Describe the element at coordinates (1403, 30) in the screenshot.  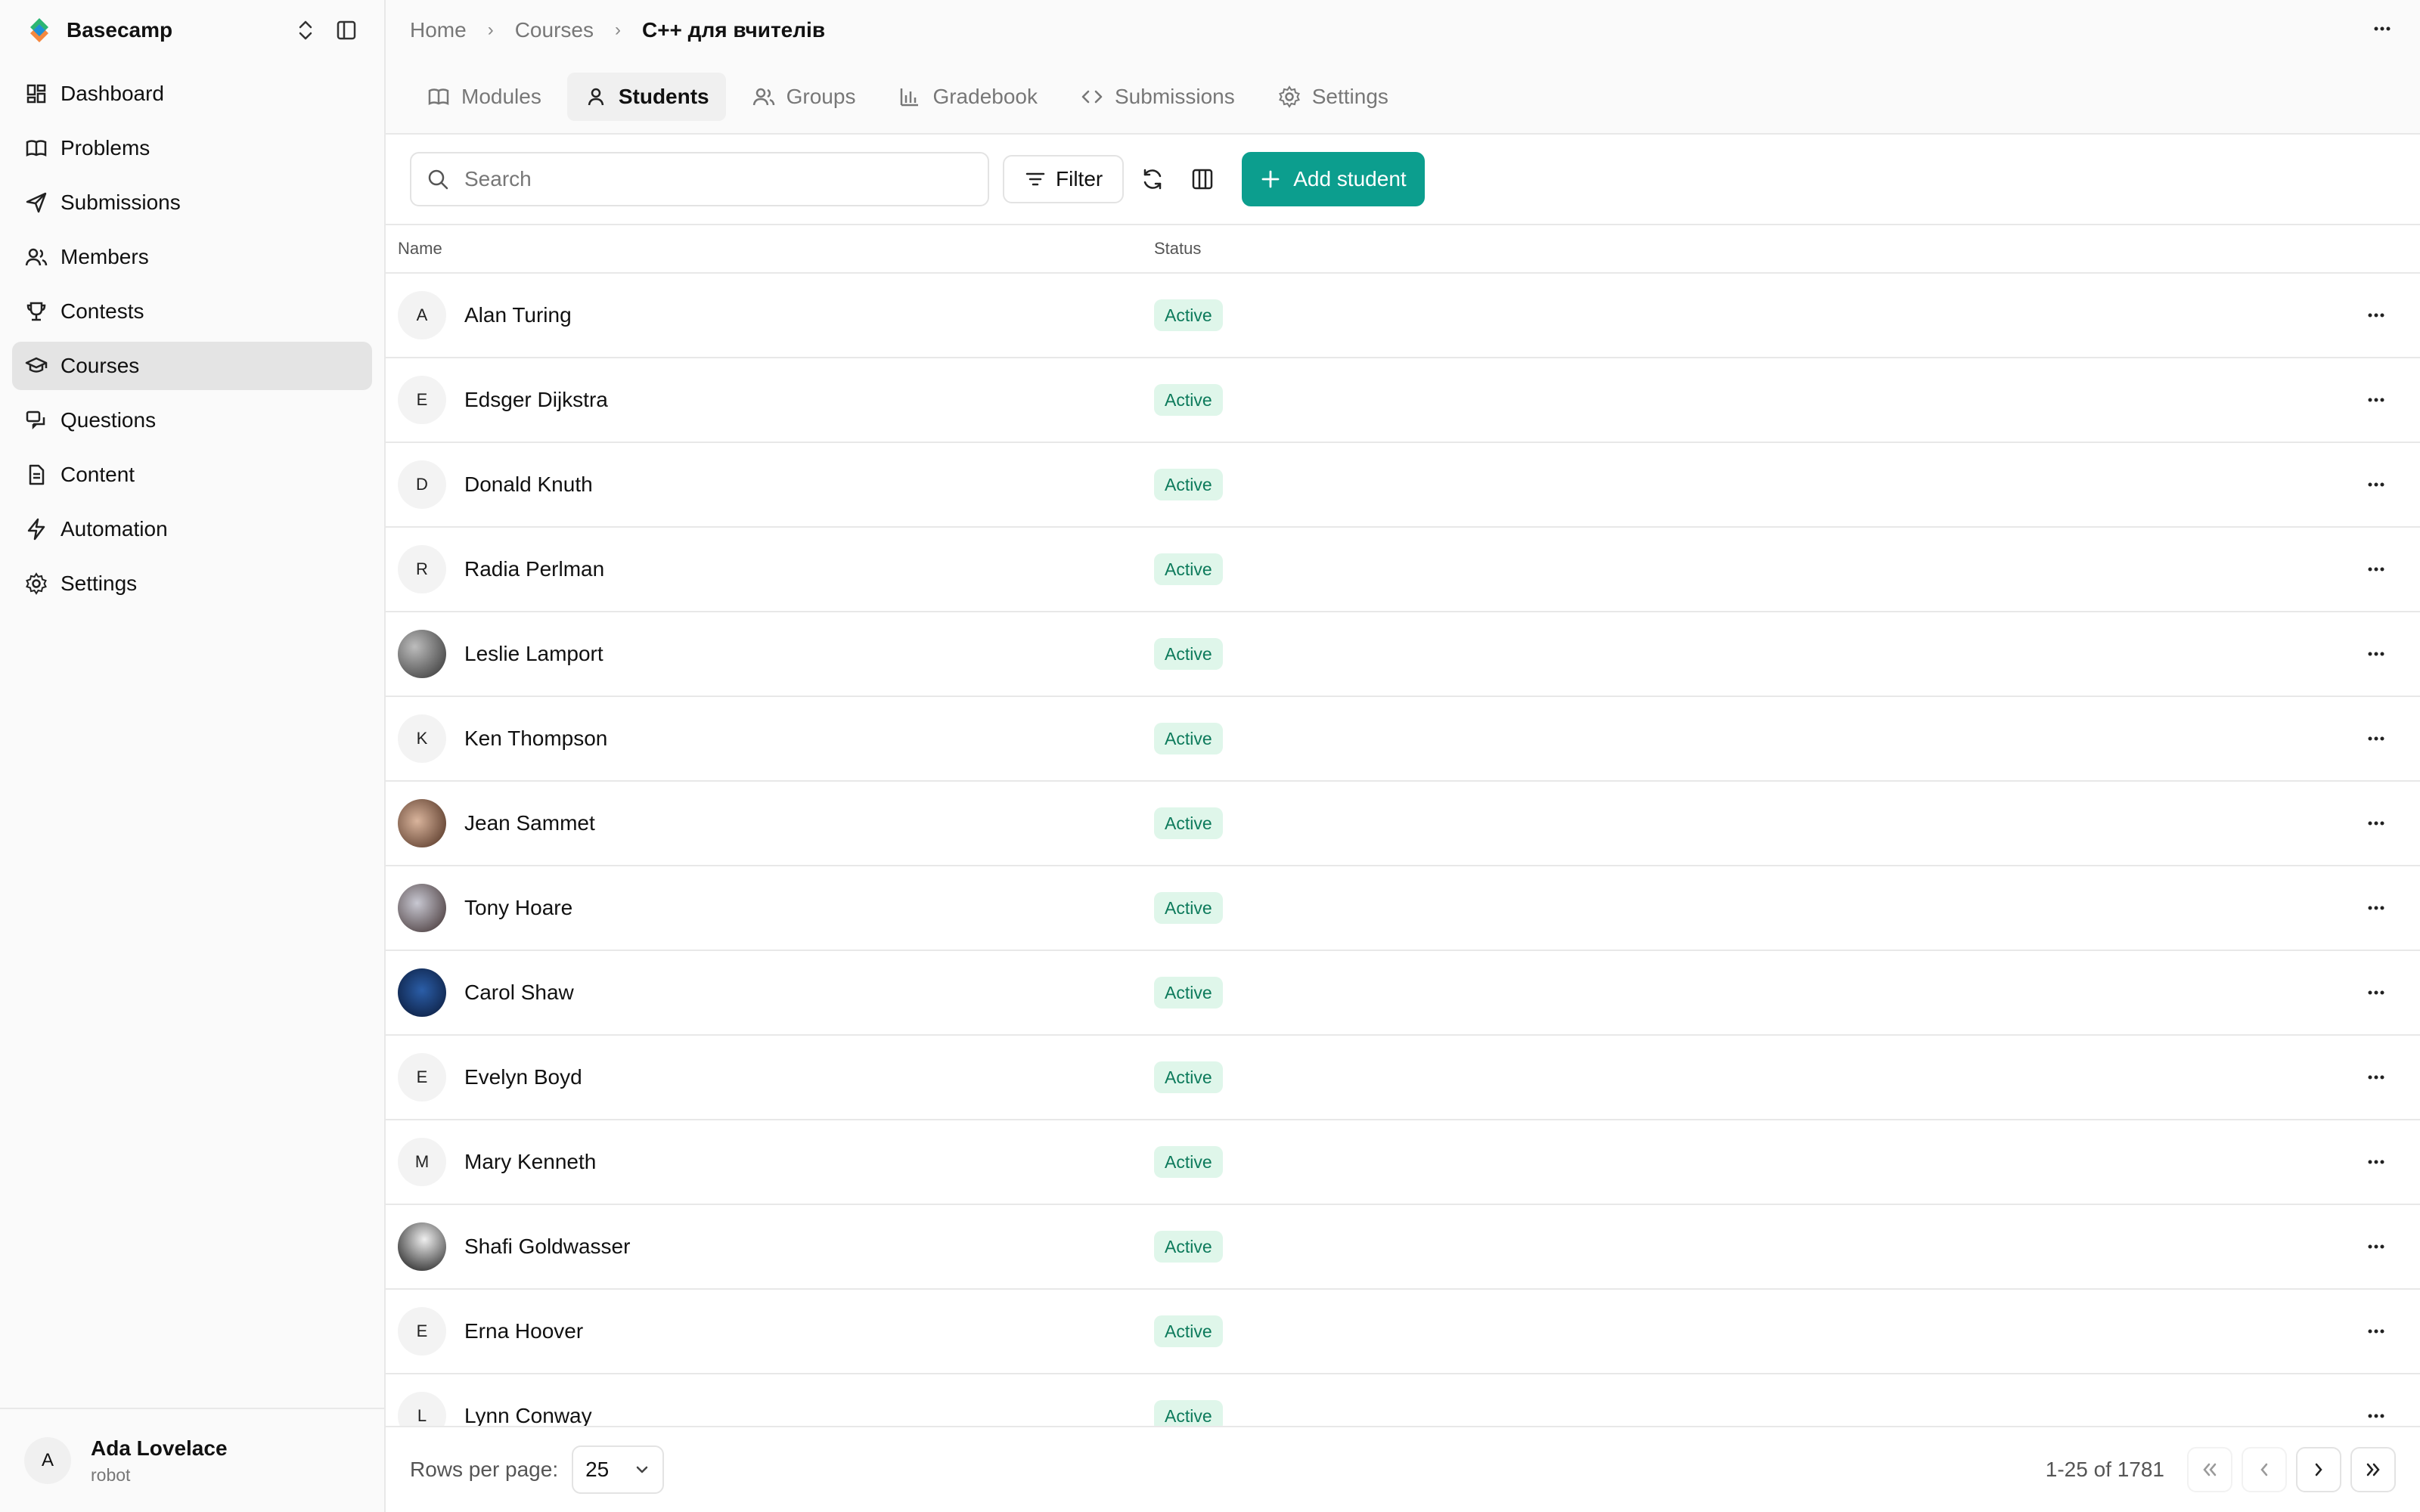
I see `top-bar: Home › Courses › C++ для вчителів` at that location.